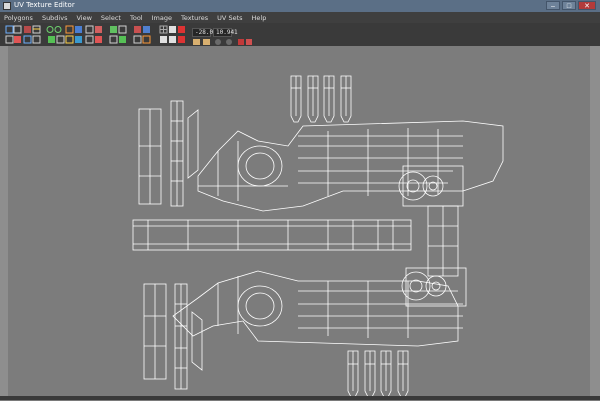  Describe the element at coordinates (553, 5) in the screenshot. I see `minimize-button: –` at that location.